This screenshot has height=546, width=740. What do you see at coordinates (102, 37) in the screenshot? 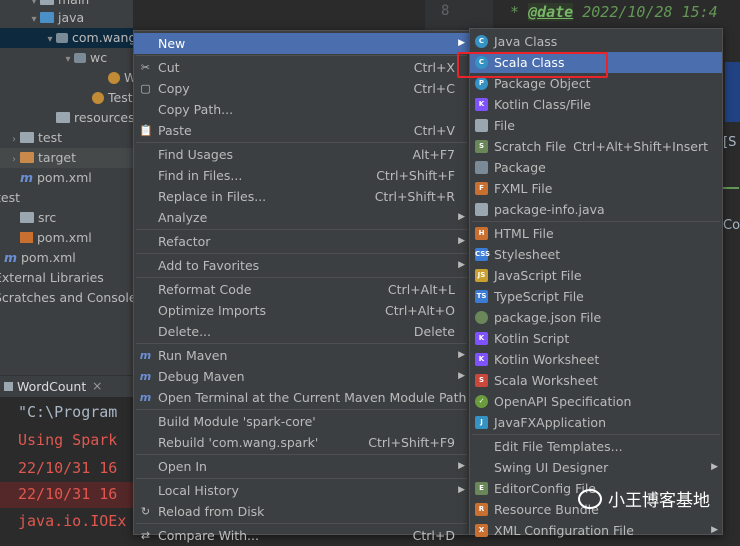
I see `tree-item-label: com.wang.spark` at bounding box center [102, 37].